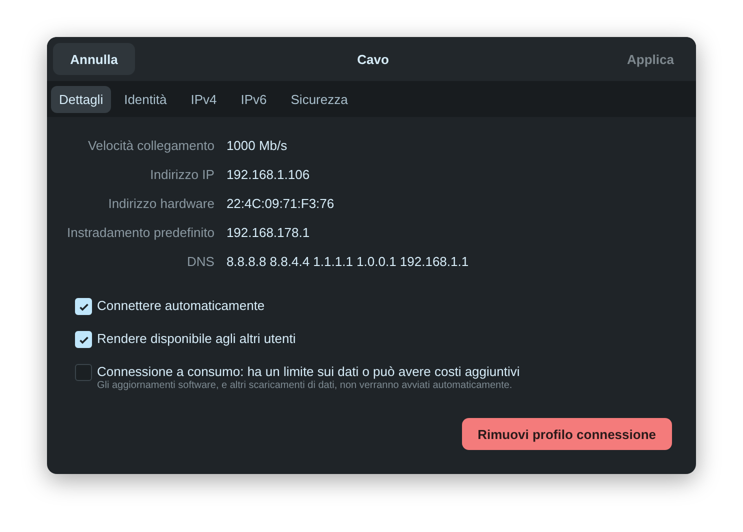  I want to click on cancel-button: Annulla, so click(94, 59).